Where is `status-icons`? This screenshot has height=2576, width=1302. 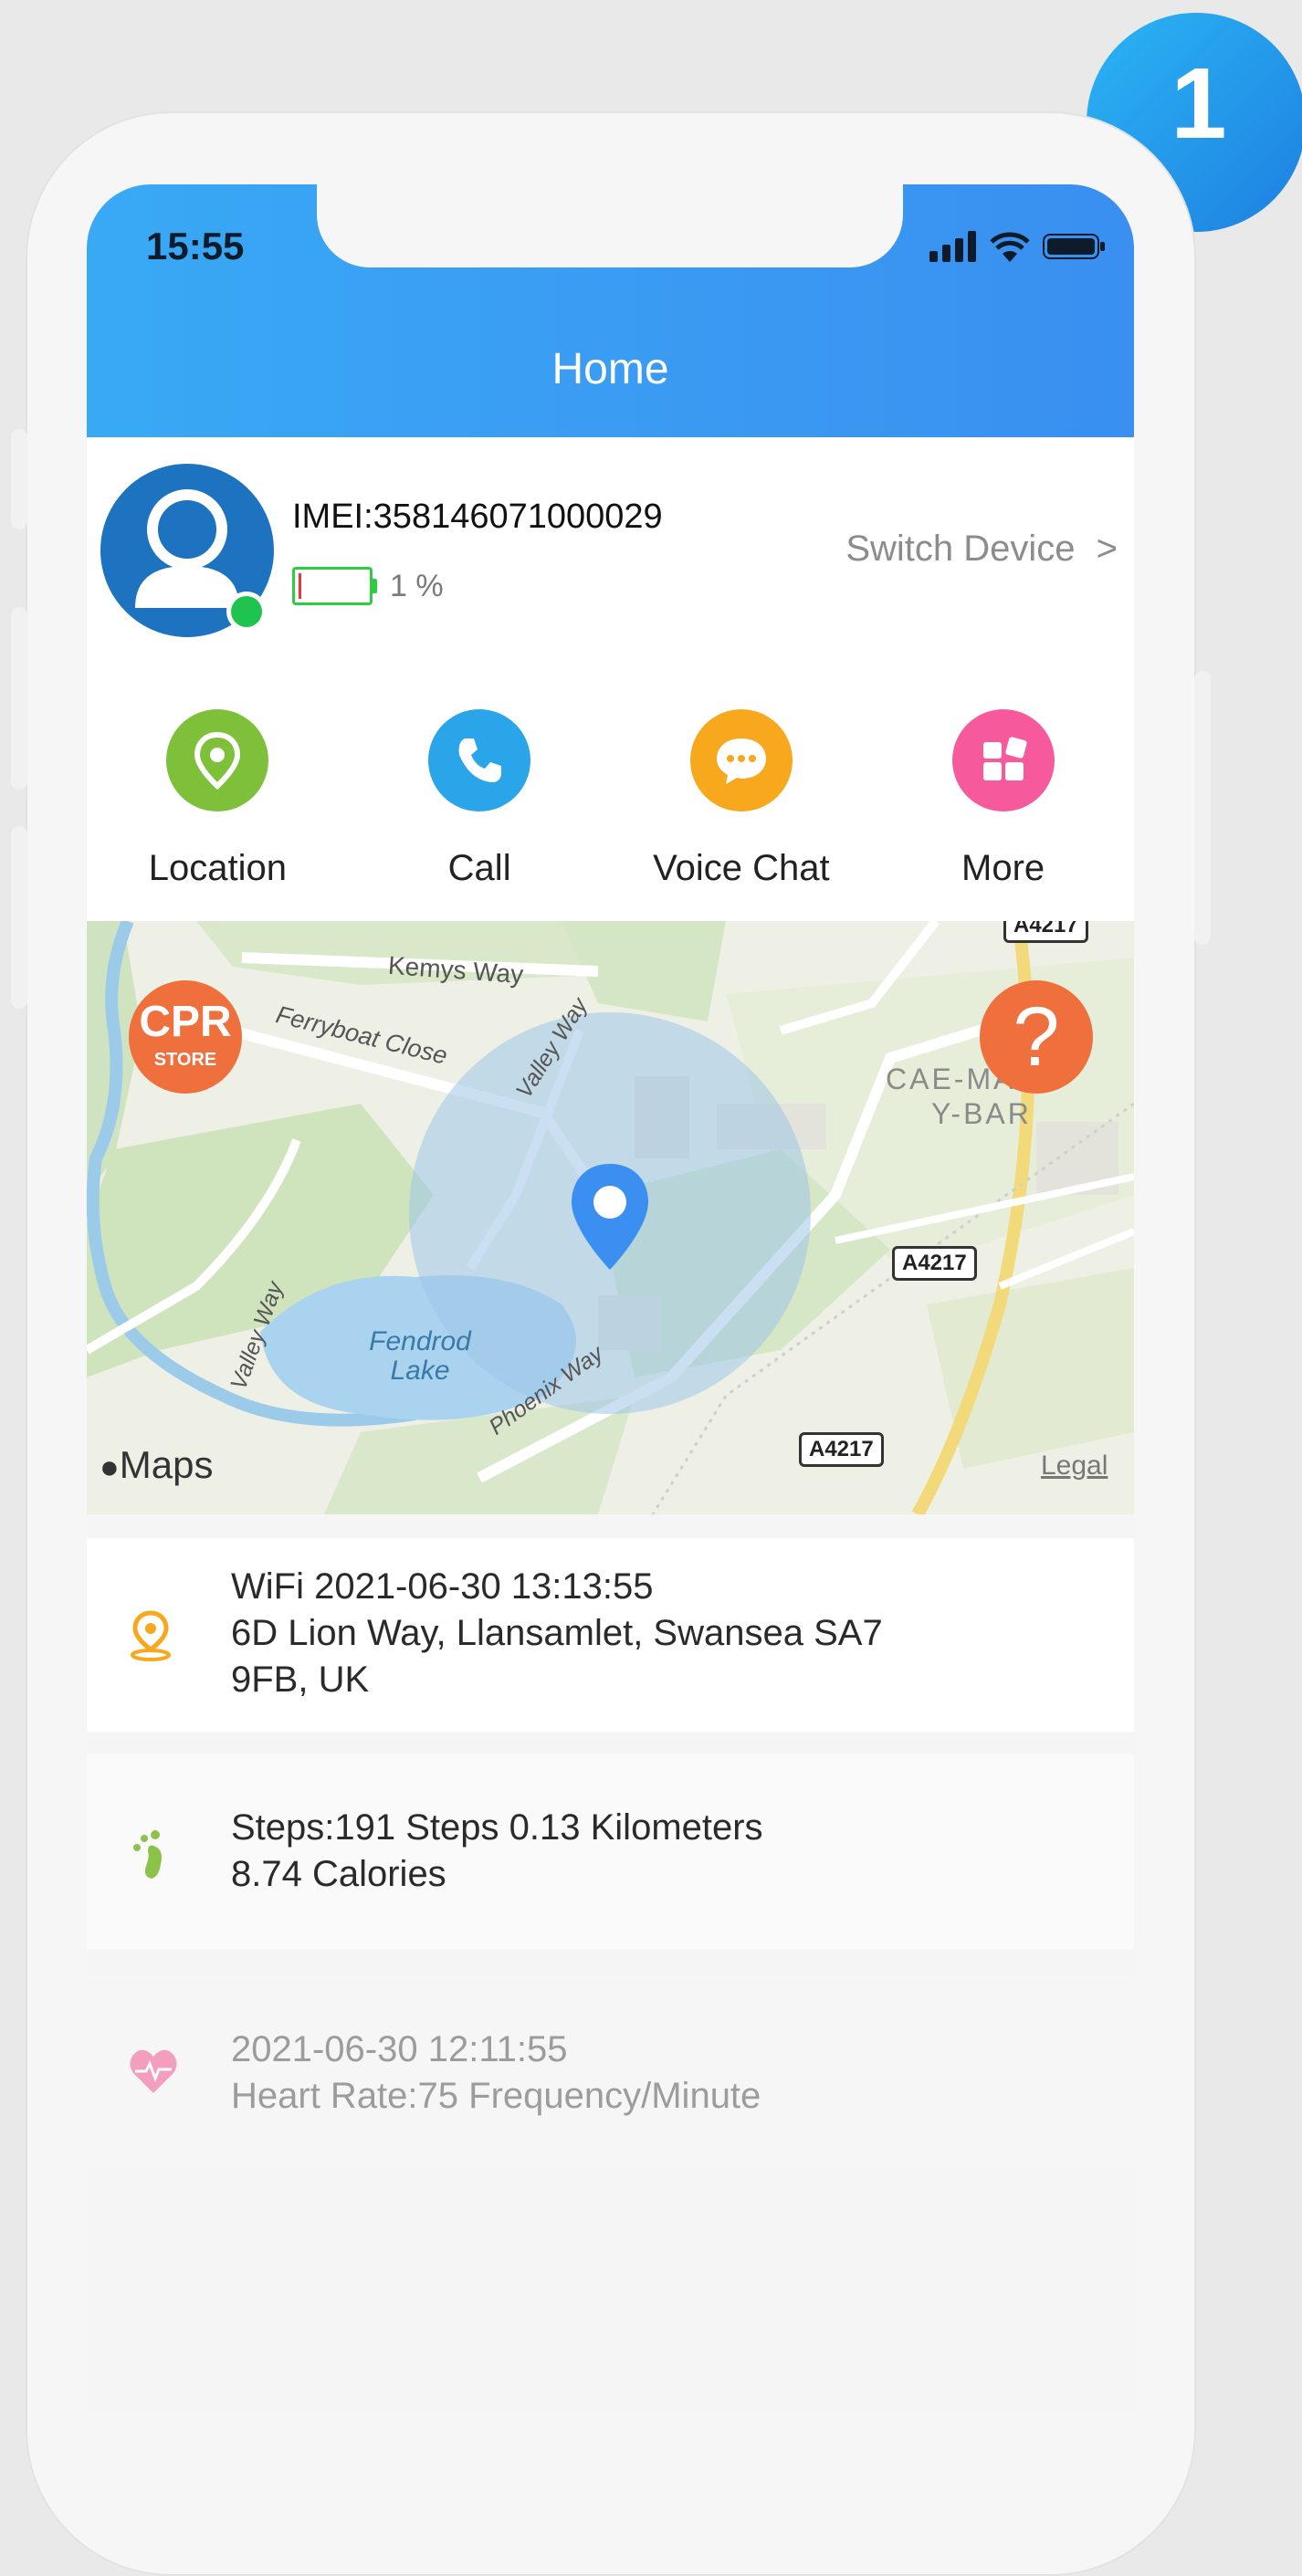 status-icons is located at coordinates (1018, 247).